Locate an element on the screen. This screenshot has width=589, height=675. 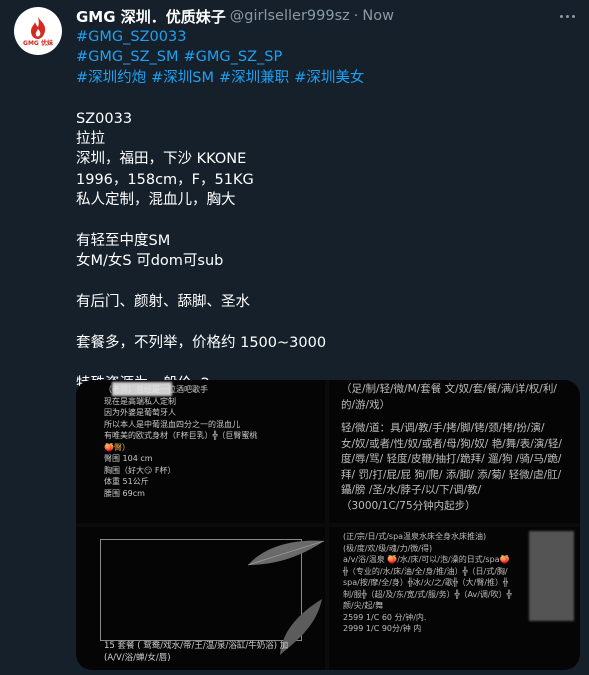
profile-stats: 1996，158cm，F，51KG is located at coordinates (165, 179).